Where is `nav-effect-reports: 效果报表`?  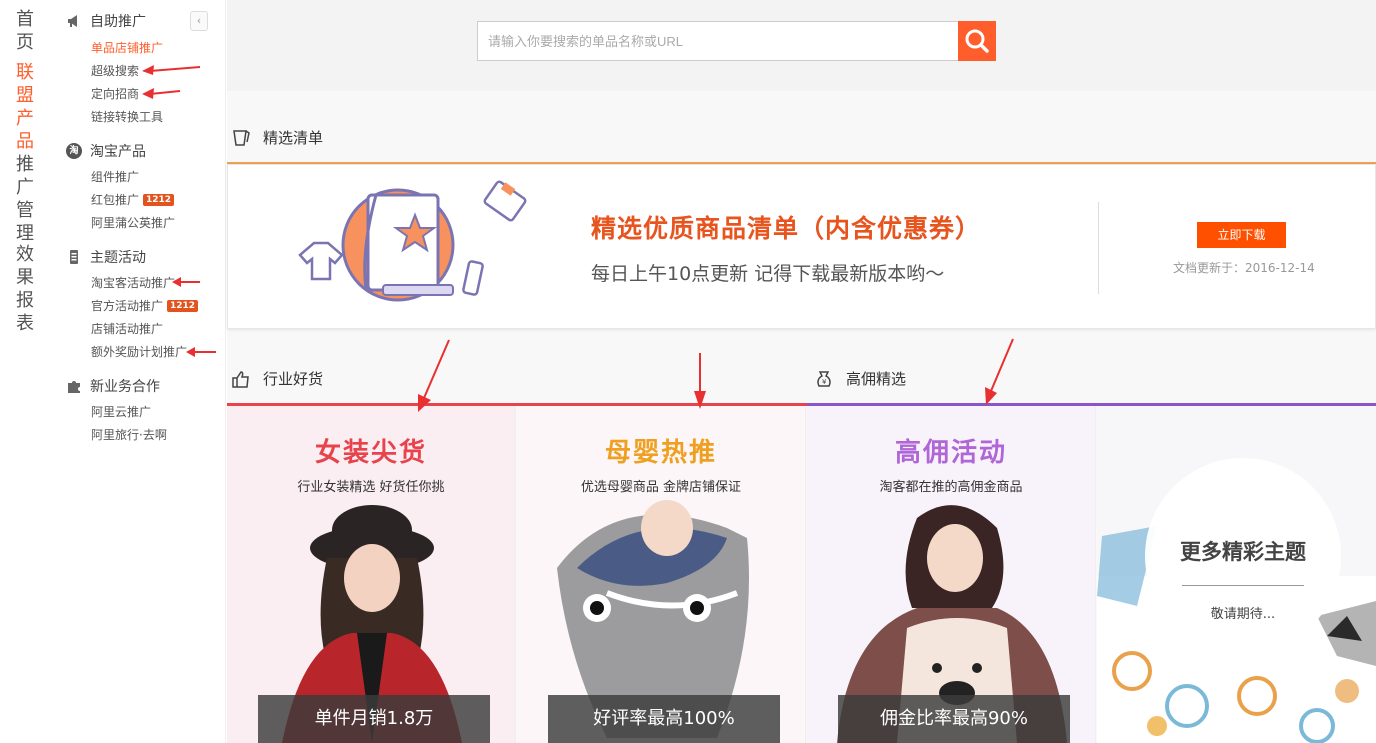 nav-effect-reports: 效果报表 is located at coordinates (27, 289).